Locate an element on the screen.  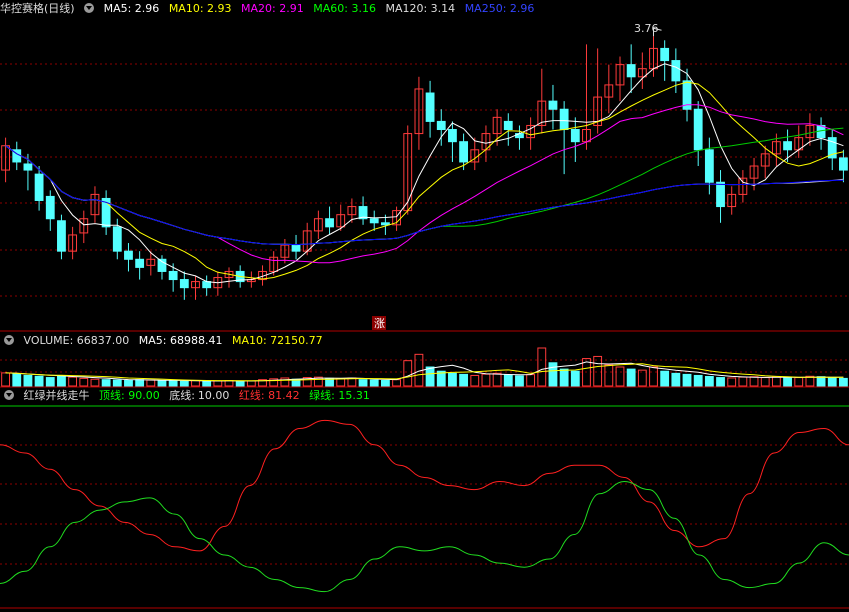
up-marker: 涨 is located at coordinates (379, 323).